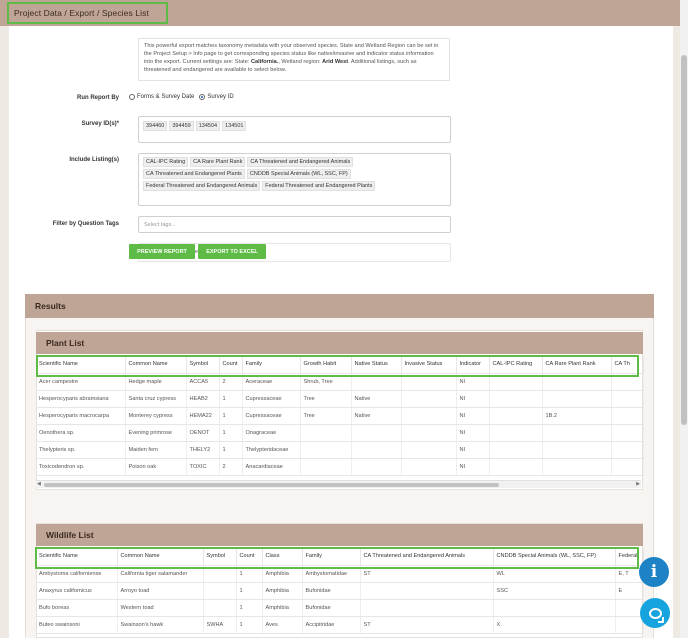 This screenshot has width=688, height=638. What do you see at coordinates (264, 62) in the screenshot?
I see `intro-state: California.` at bounding box center [264, 62].